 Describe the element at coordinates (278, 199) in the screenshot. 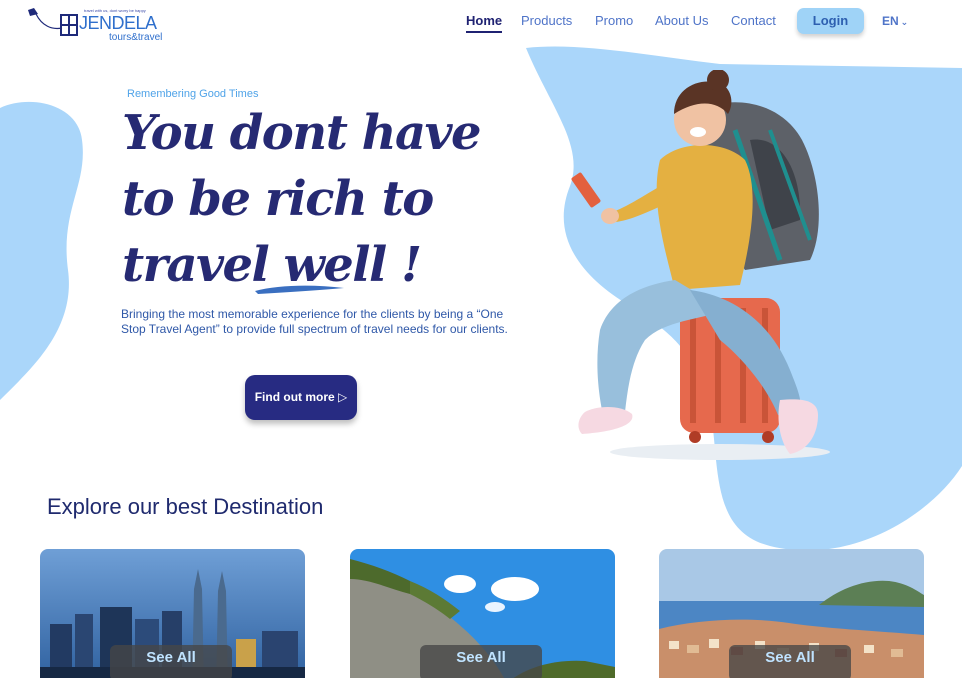

I see `headline-line-2: to be rich to` at that location.